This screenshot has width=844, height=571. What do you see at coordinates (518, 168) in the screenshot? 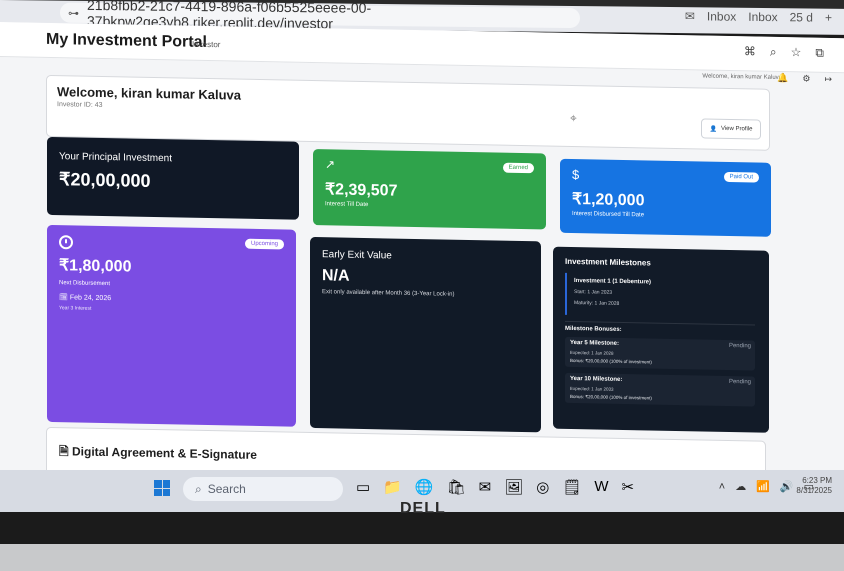
I see `earned-badge: Earned` at bounding box center [518, 168].